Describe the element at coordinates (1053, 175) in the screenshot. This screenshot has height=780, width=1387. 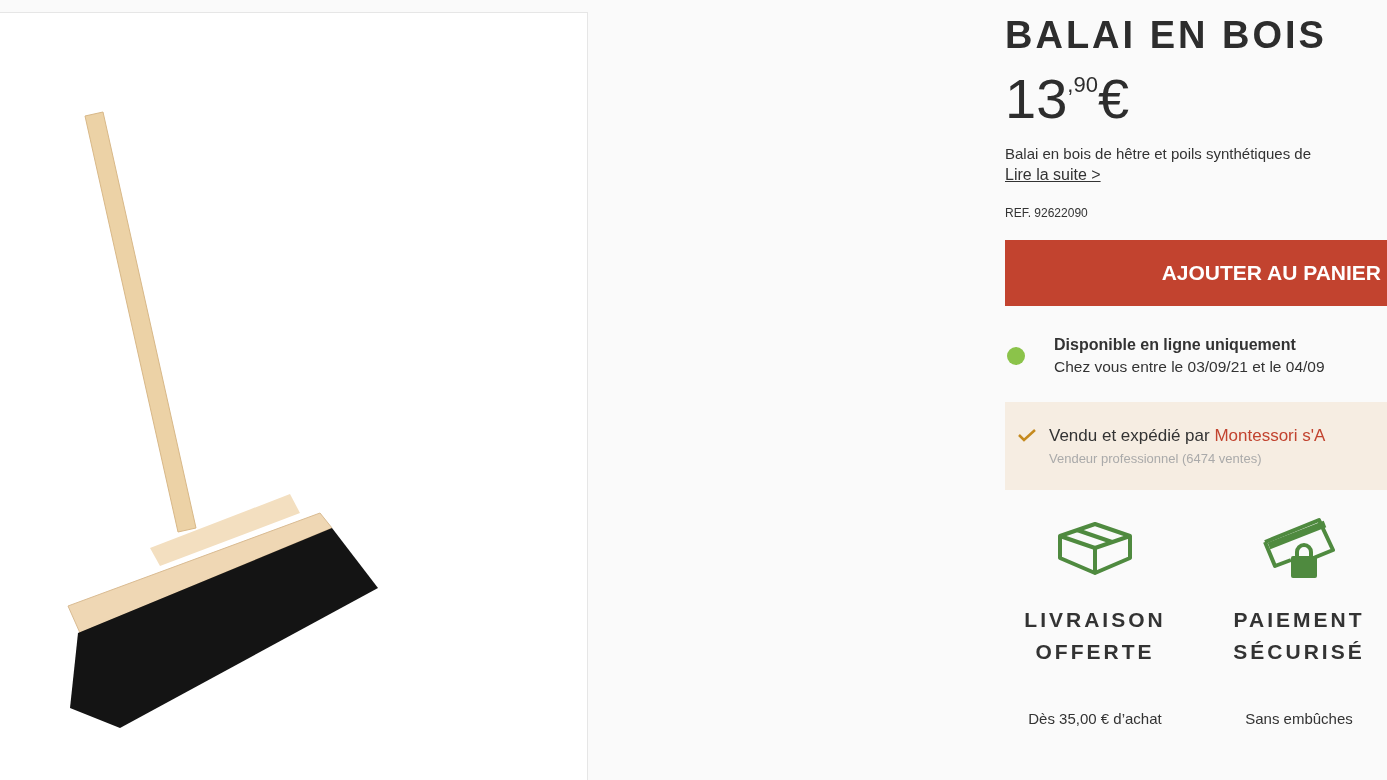
I see `read-more-link: Lire la suite >` at that location.